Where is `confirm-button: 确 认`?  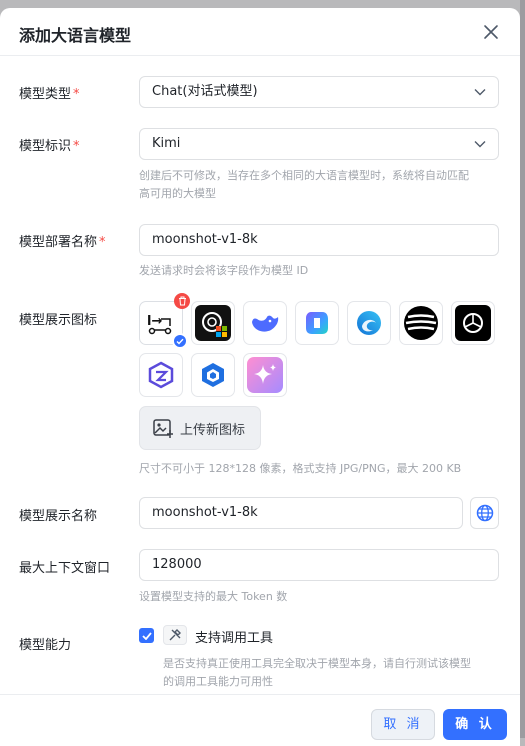
confirm-button: 确 认 is located at coordinates (475, 724).